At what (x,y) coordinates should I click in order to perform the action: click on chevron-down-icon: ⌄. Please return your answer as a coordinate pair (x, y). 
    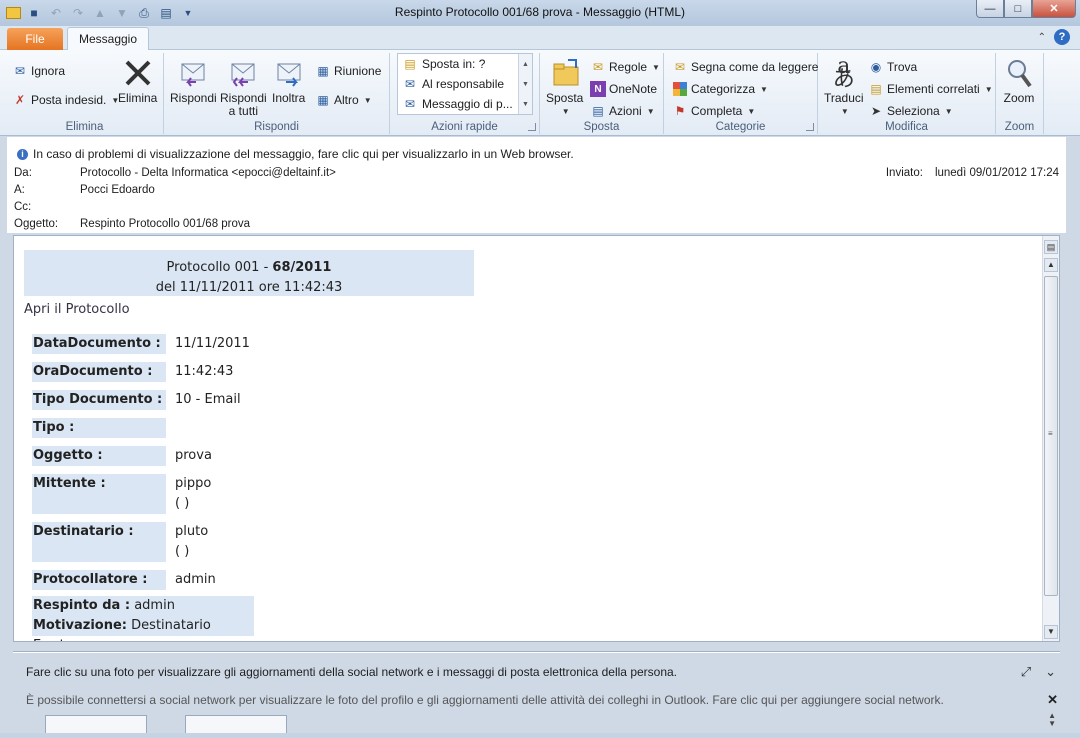
    Looking at the image, I should click on (1050, 672).